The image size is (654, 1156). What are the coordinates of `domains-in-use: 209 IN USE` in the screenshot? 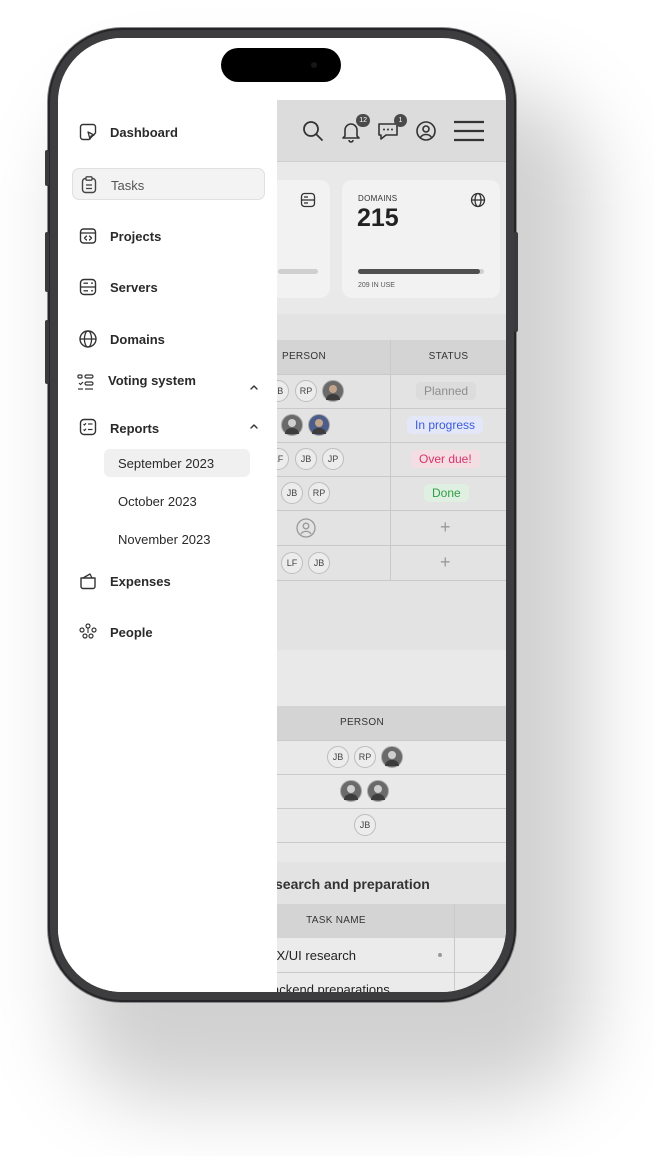 It's located at (376, 285).